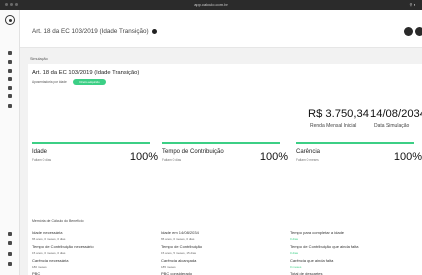 The height and width of the screenshot is (275, 422). Describe the element at coordinates (392, 126) in the screenshot. I see `date-label: Data Simulação` at that location.